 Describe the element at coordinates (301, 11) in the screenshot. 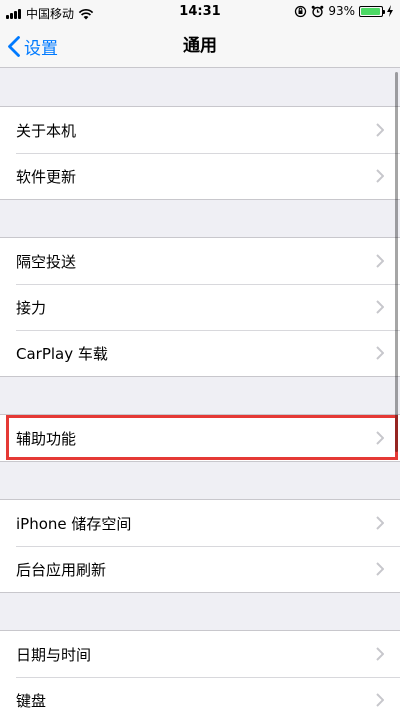

I see `orientation-lock-icon` at that location.